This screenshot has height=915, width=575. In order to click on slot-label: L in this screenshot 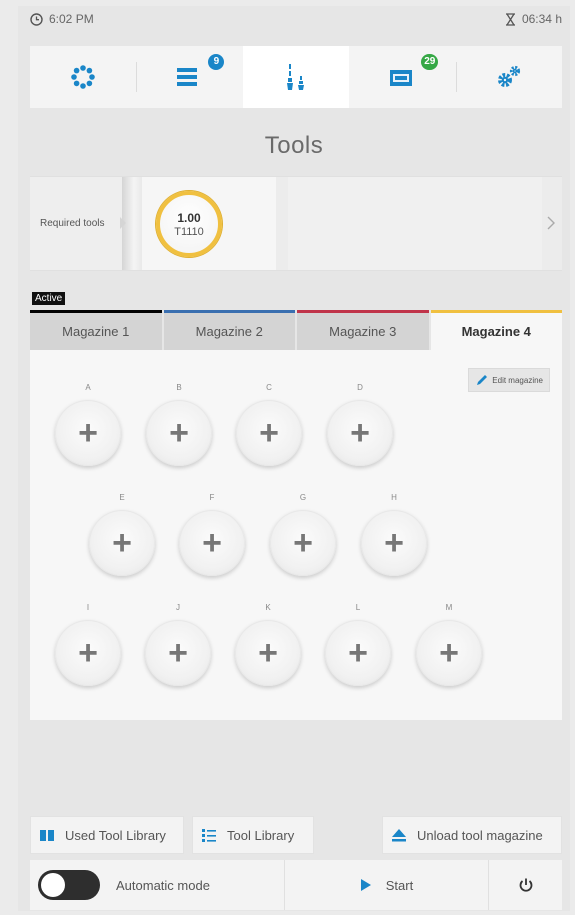, I will do `click(358, 607)`.